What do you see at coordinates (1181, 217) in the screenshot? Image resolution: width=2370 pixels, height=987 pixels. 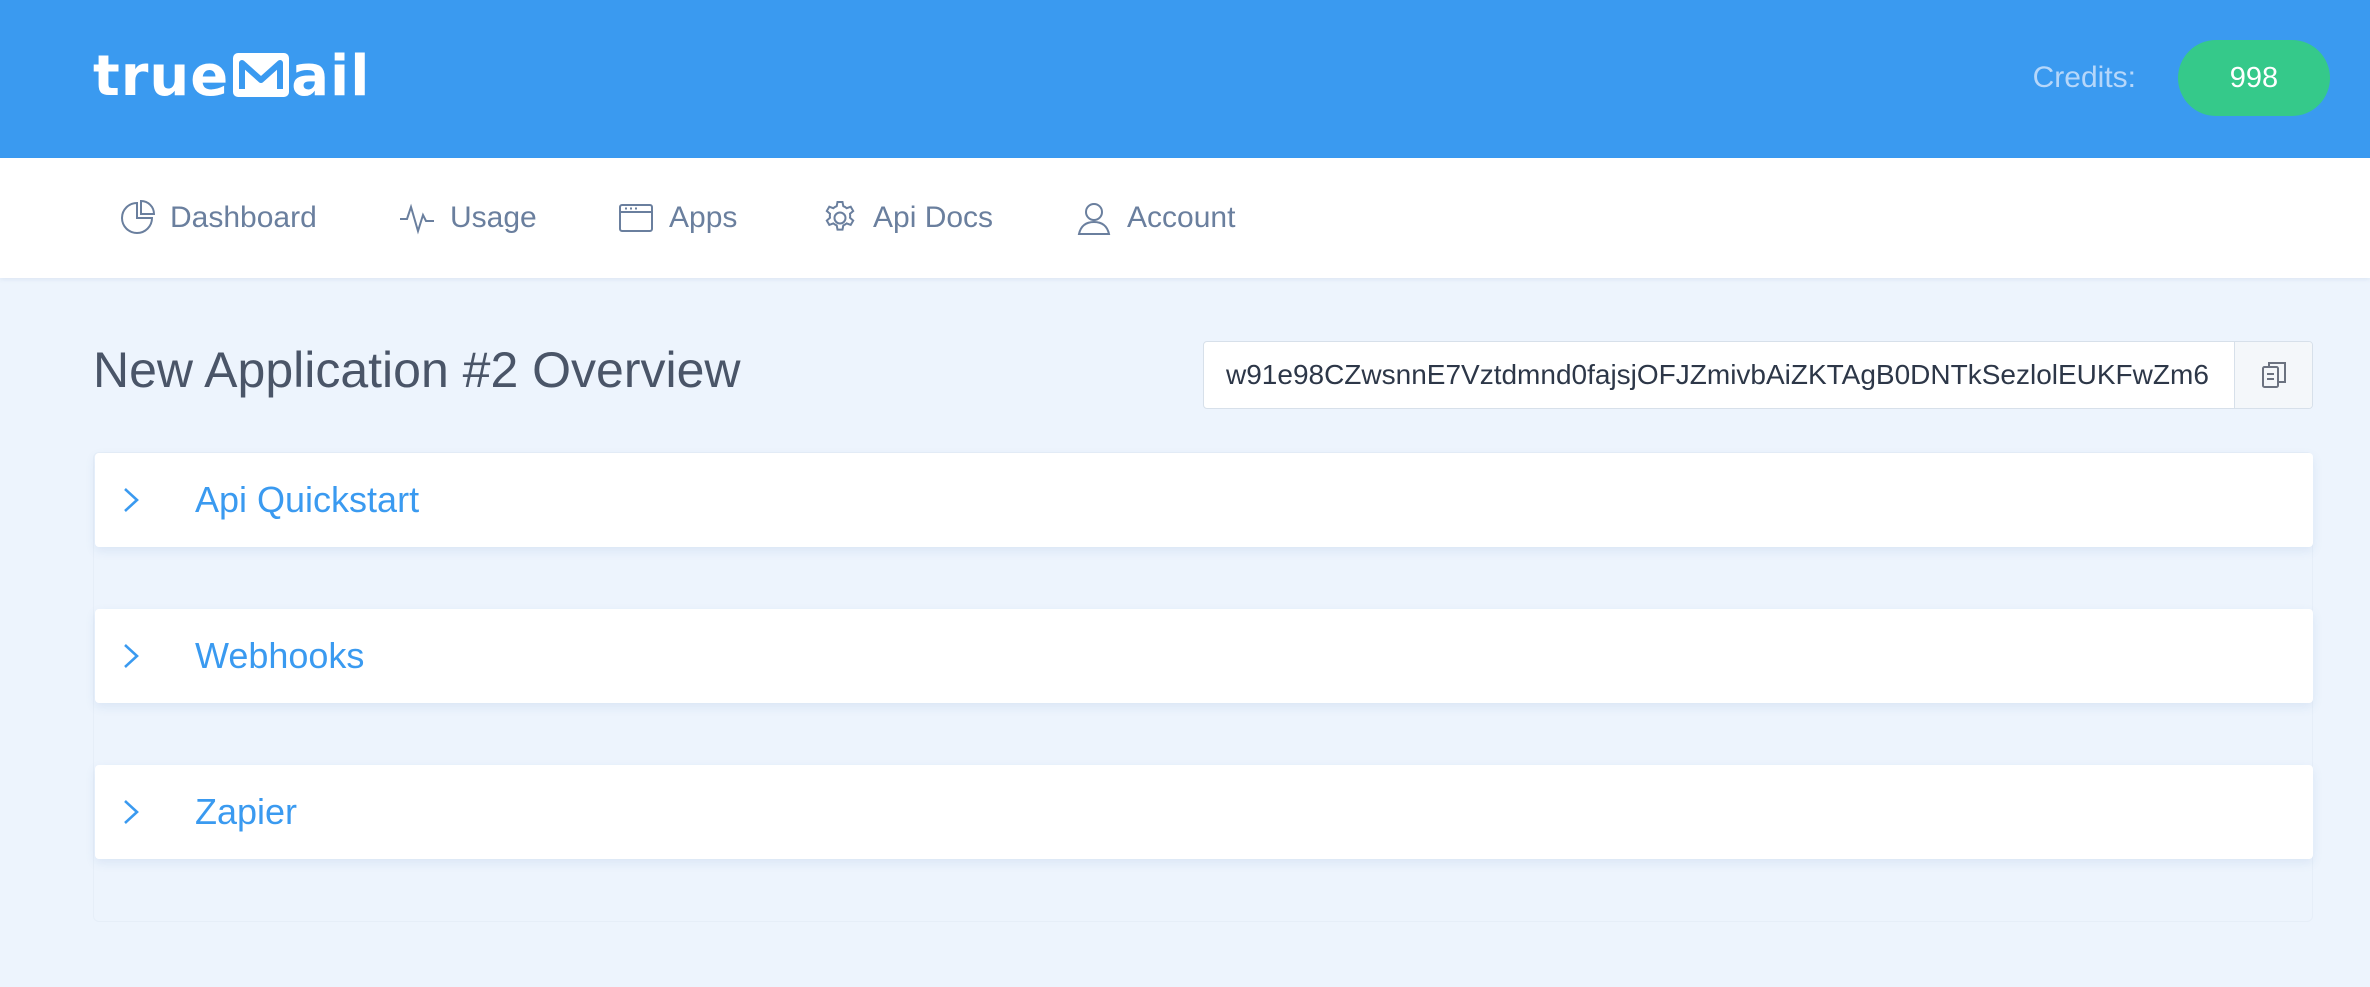 I see `nav-label-account: Account` at bounding box center [1181, 217].